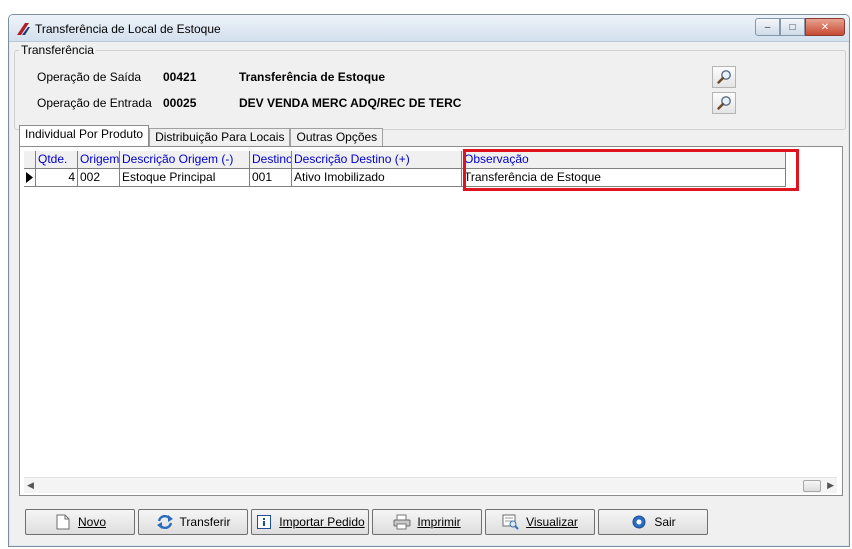  What do you see at coordinates (322, 522) in the screenshot?
I see `importar-pedido-button-label: Importar Pedido` at bounding box center [322, 522].